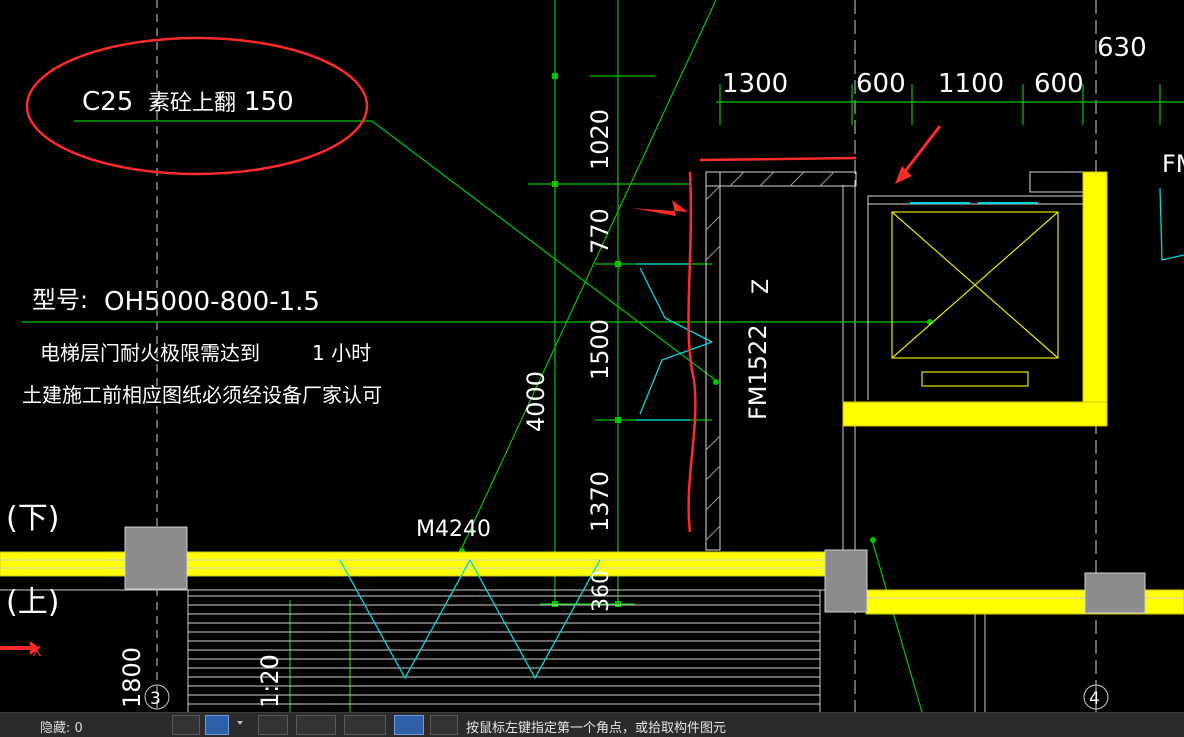  What do you see at coordinates (240, 723) in the screenshot?
I see `chevron-down-icon` at bounding box center [240, 723].